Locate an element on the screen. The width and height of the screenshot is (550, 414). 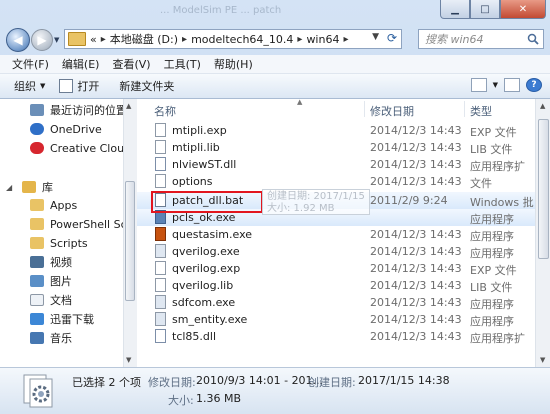
preview-pane-icon is located at coordinates (512, 85).